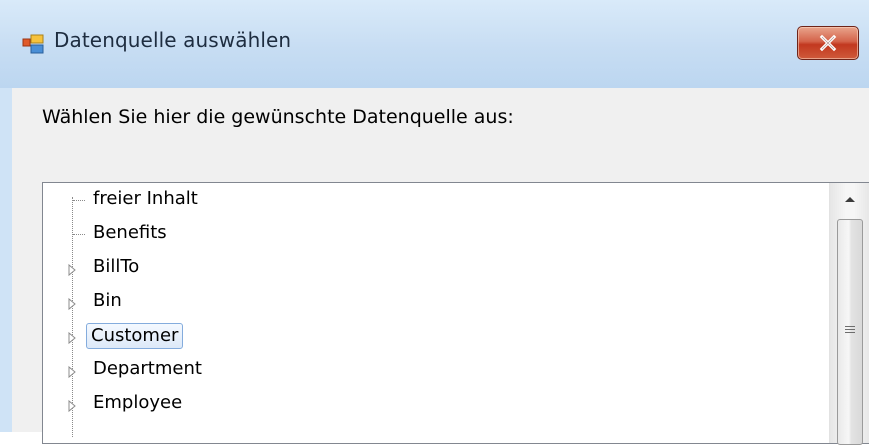 The height and width of the screenshot is (445, 869). I want to click on chevron-up-icon, so click(850, 199).